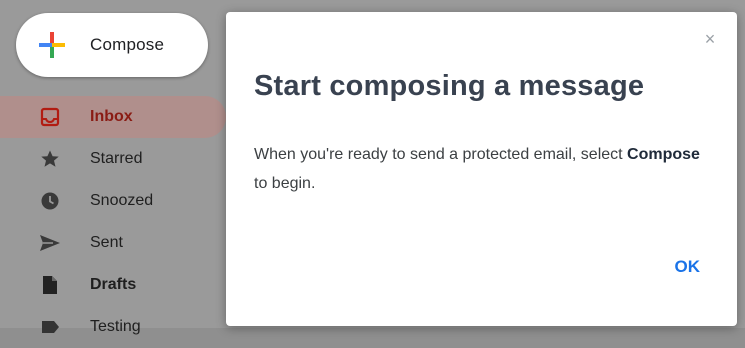 The height and width of the screenshot is (348, 745). What do you see at coordinates (127, 44) in the screenshot?
I see `compose-label: Compose` at bounding box center [127, 44].